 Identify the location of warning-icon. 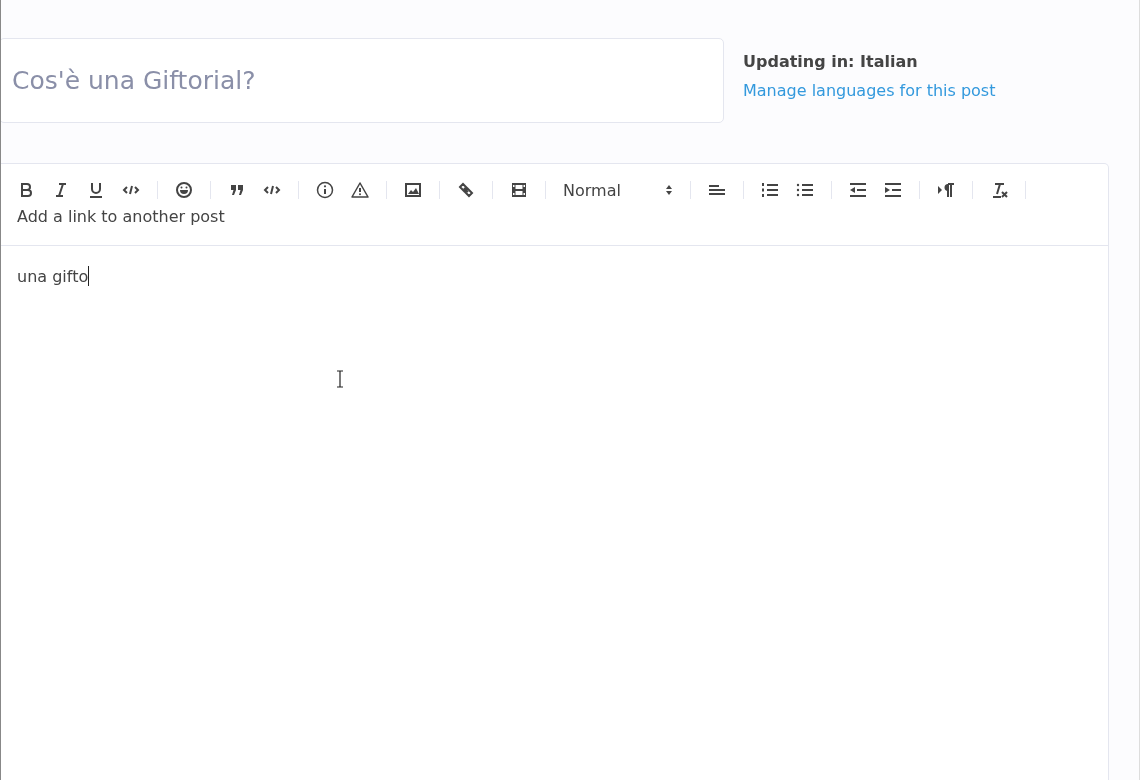
(360, 190).